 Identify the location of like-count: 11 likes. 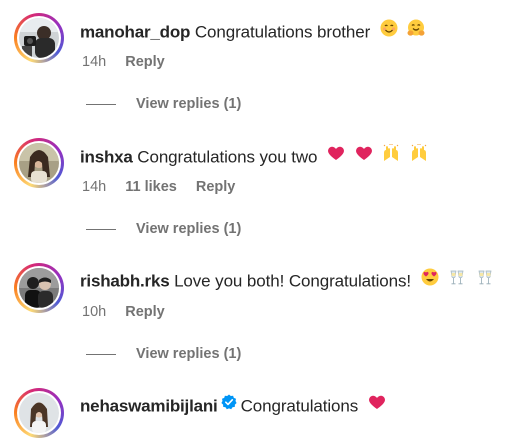
(151, 187).